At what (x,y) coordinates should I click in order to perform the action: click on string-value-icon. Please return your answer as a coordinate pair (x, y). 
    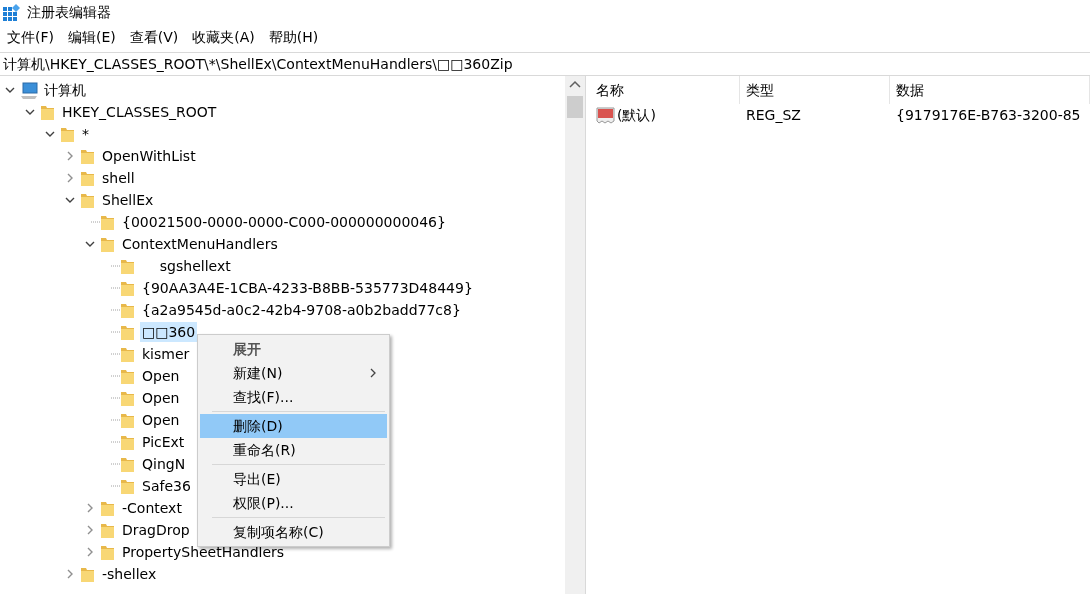
    Looking at the image, I should click on (605, 115).